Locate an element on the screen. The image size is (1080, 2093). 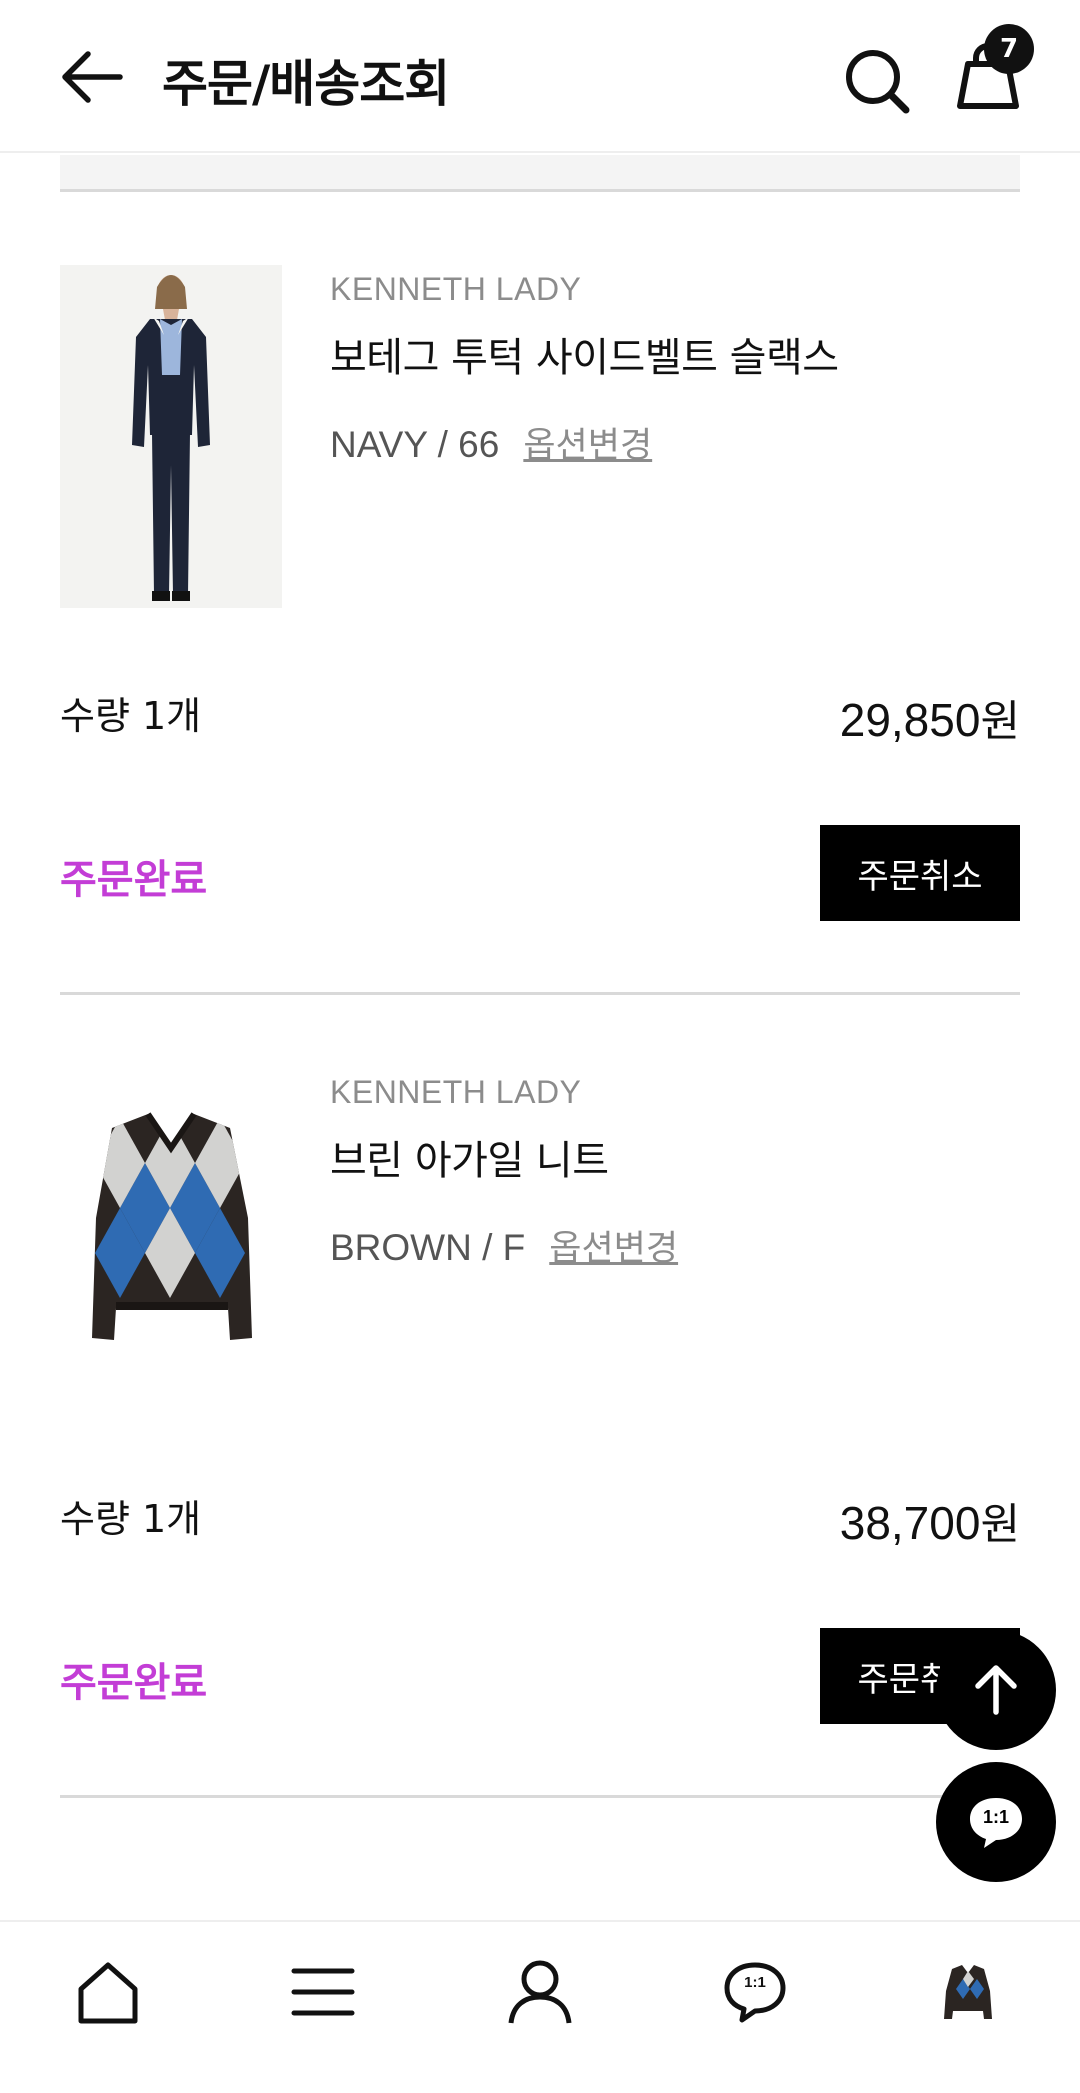
back-button is located at coordinates (92, 77).